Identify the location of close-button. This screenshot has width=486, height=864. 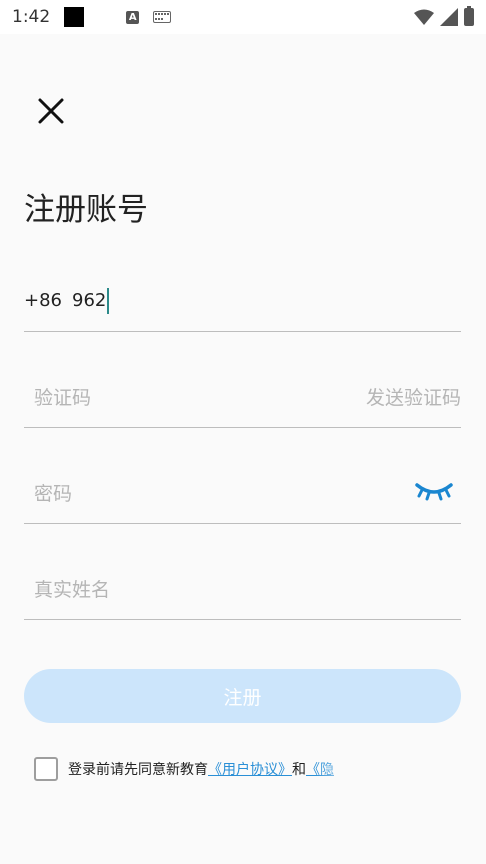
(51, 111).